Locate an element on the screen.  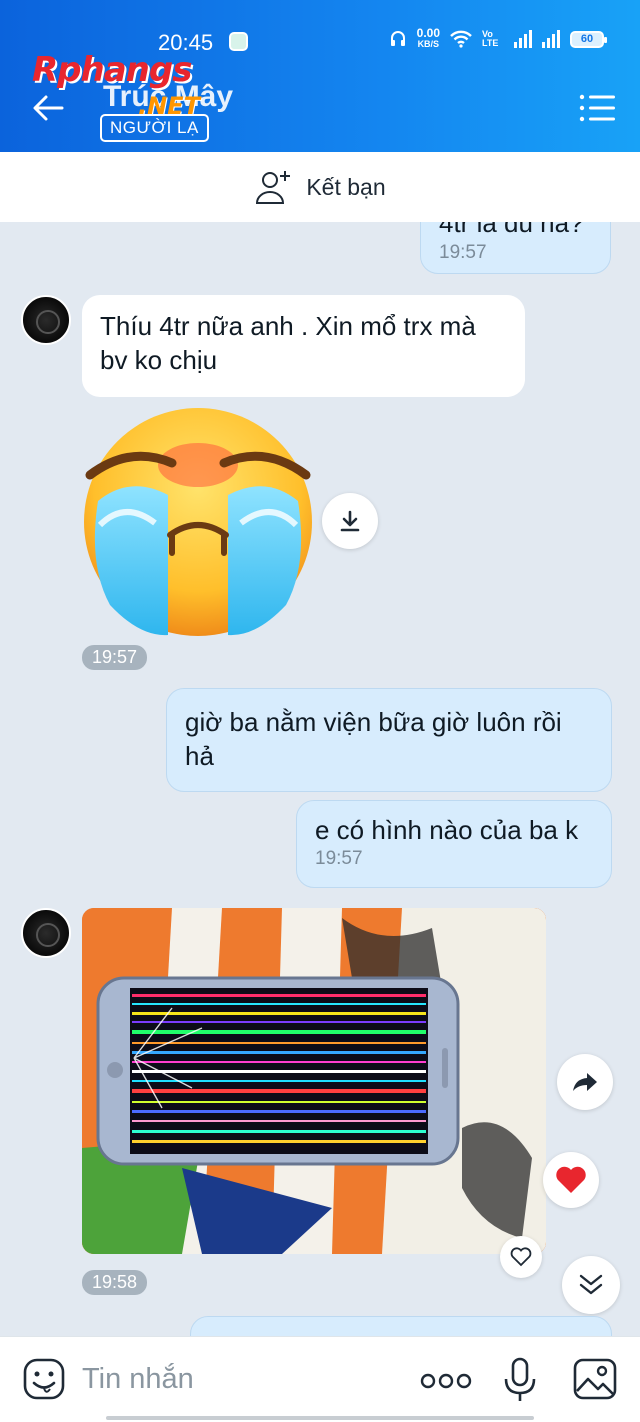
volte-badge: Vo LTE is located at coordinates (490, 38).